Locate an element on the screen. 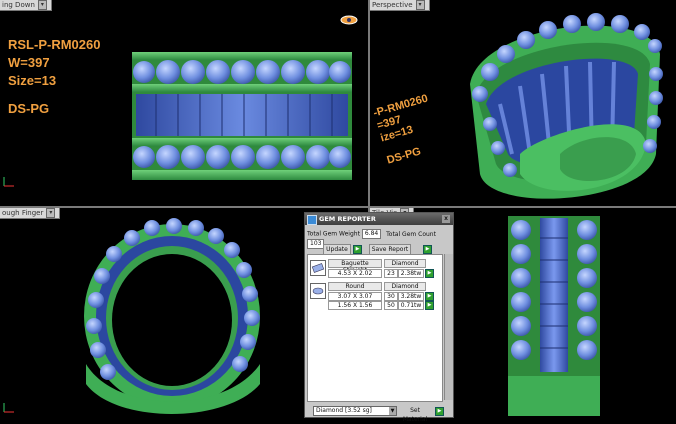  gem-reporter-logo-icon is located at coordinates (312, 220).